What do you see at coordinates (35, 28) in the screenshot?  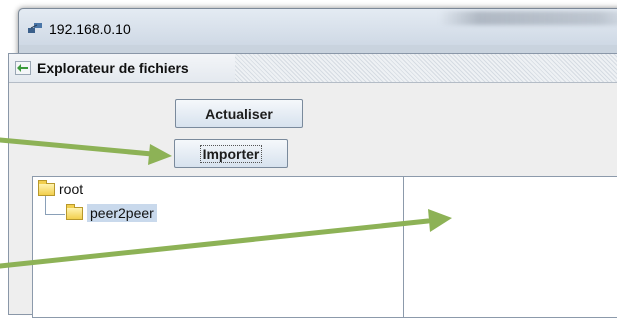 I see `network-computer-icon` at bounding box center [35, 28].